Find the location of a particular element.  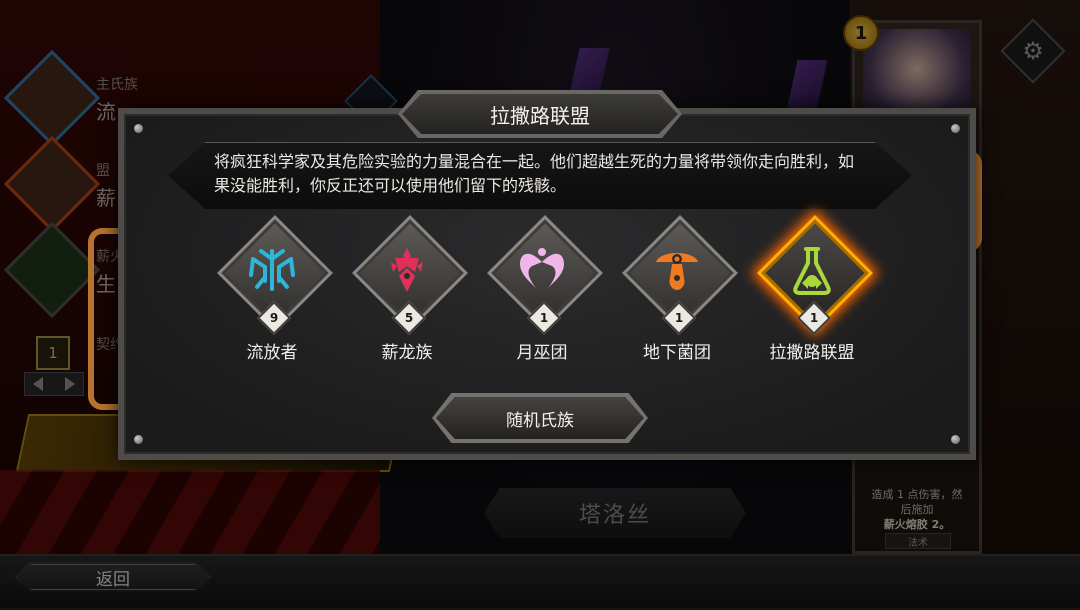

dialog-title-text: 拉撒路联盟 is located at coordinates (540, 115).